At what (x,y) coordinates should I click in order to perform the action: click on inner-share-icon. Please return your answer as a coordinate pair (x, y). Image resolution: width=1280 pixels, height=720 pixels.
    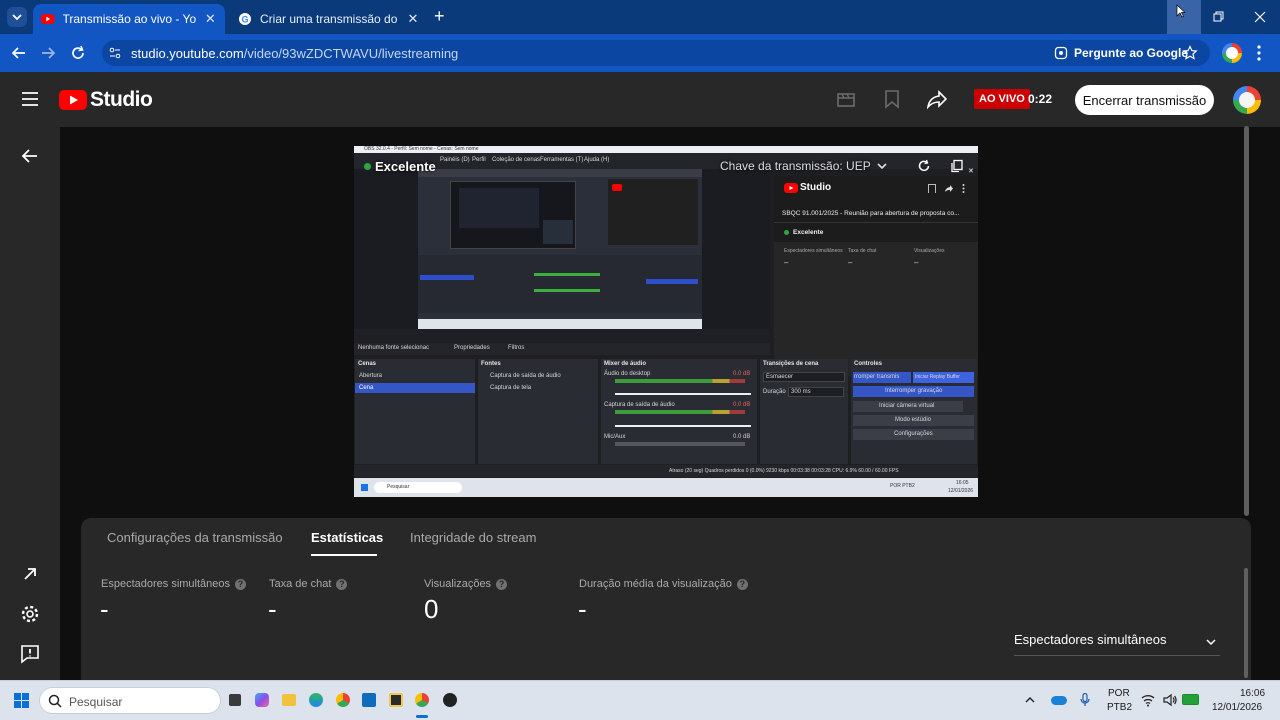
    Looking at the image, I should click on (949, 188).